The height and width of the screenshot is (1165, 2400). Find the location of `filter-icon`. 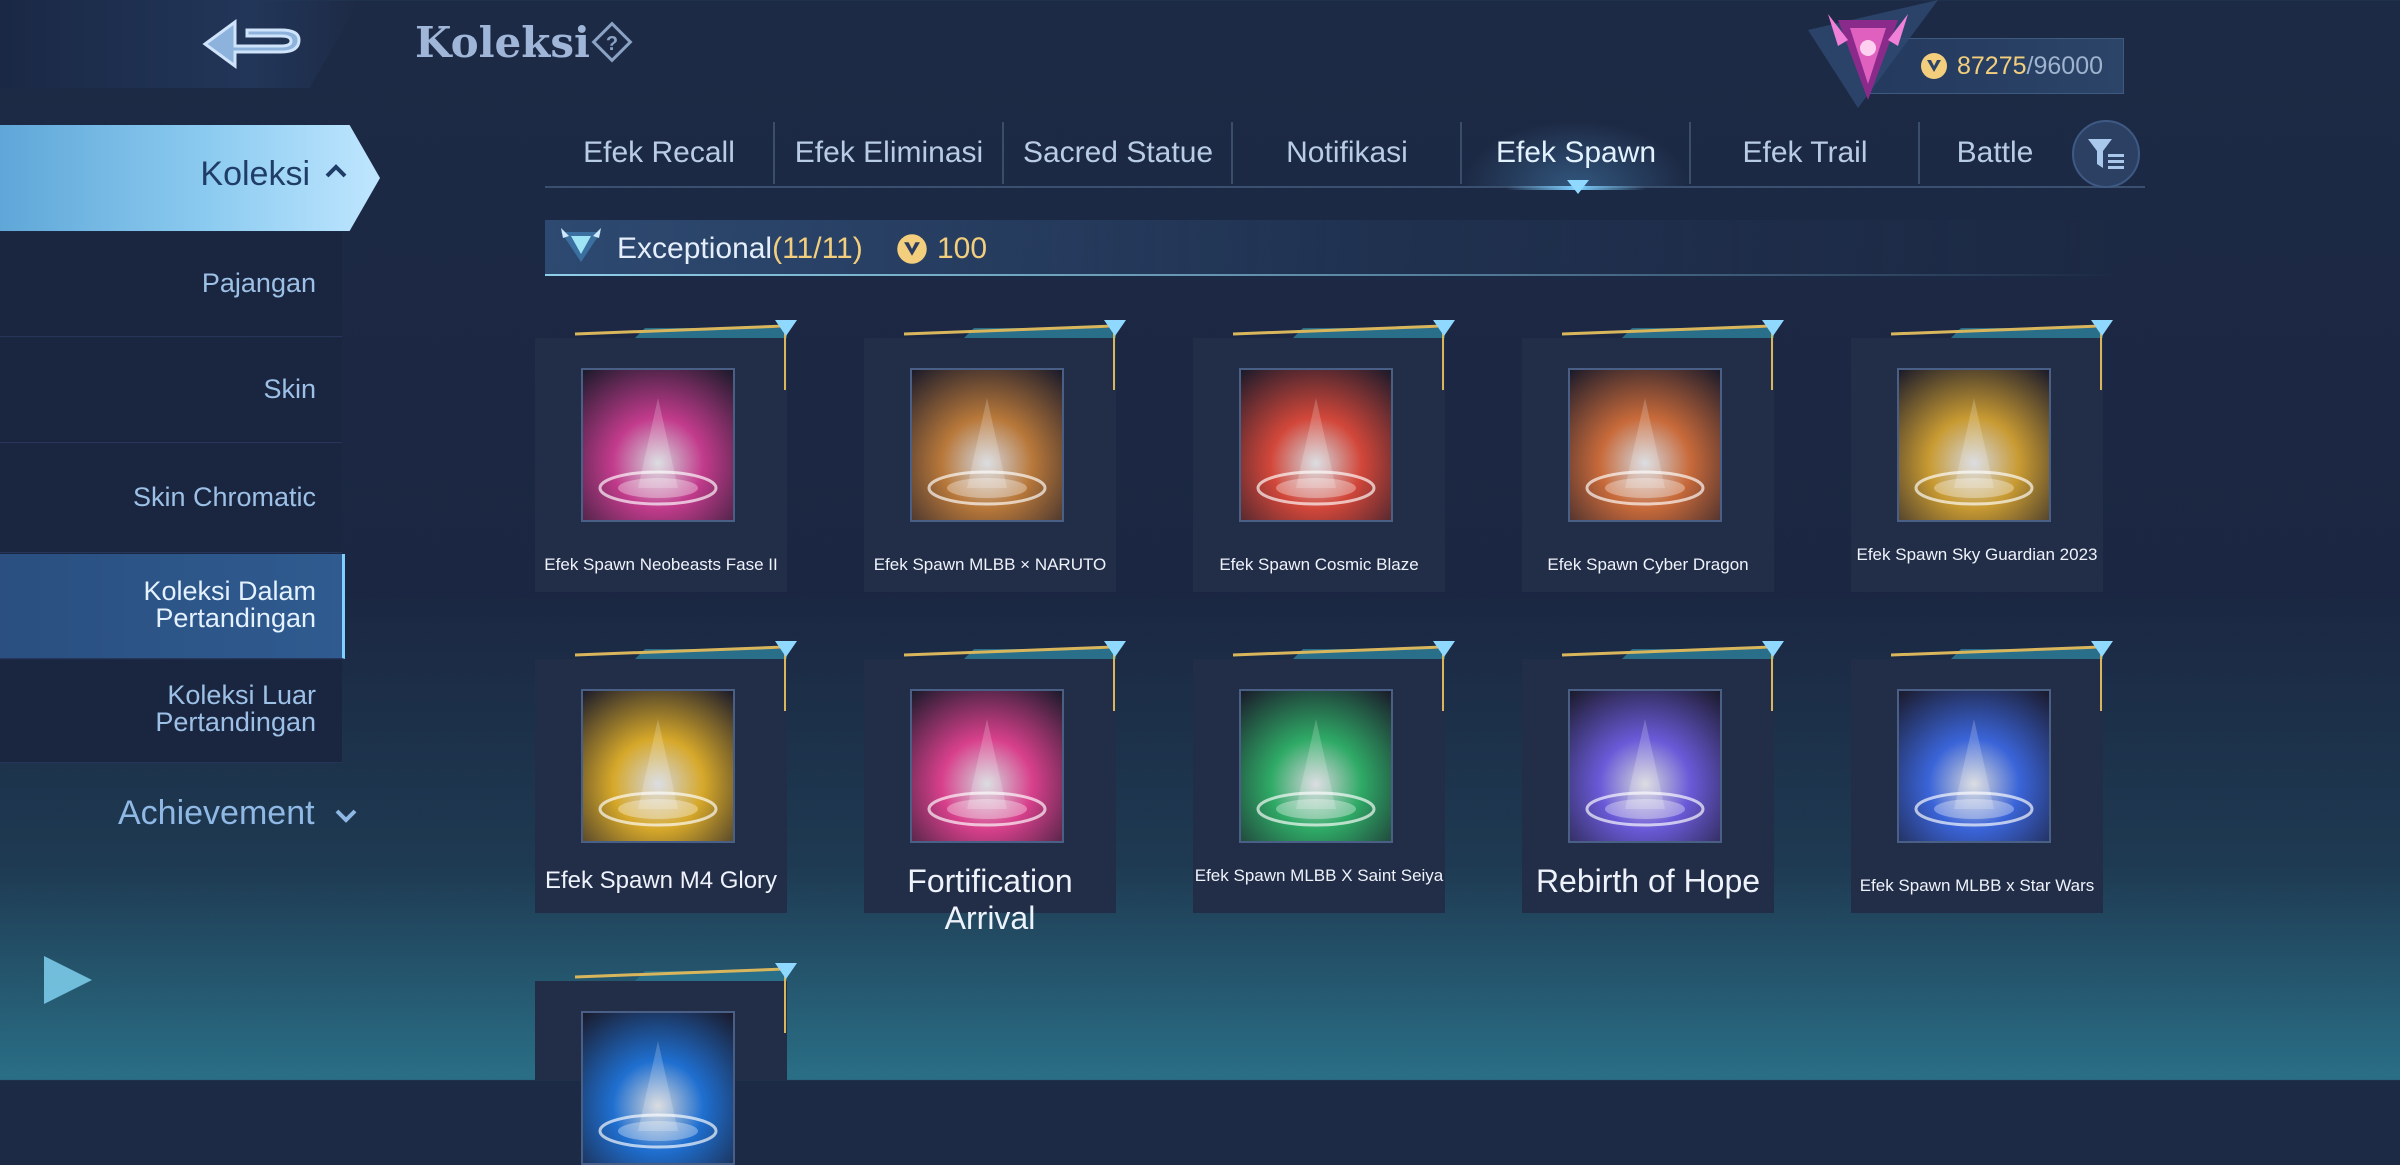

filter-icon is located at coordinates (2106, 154).